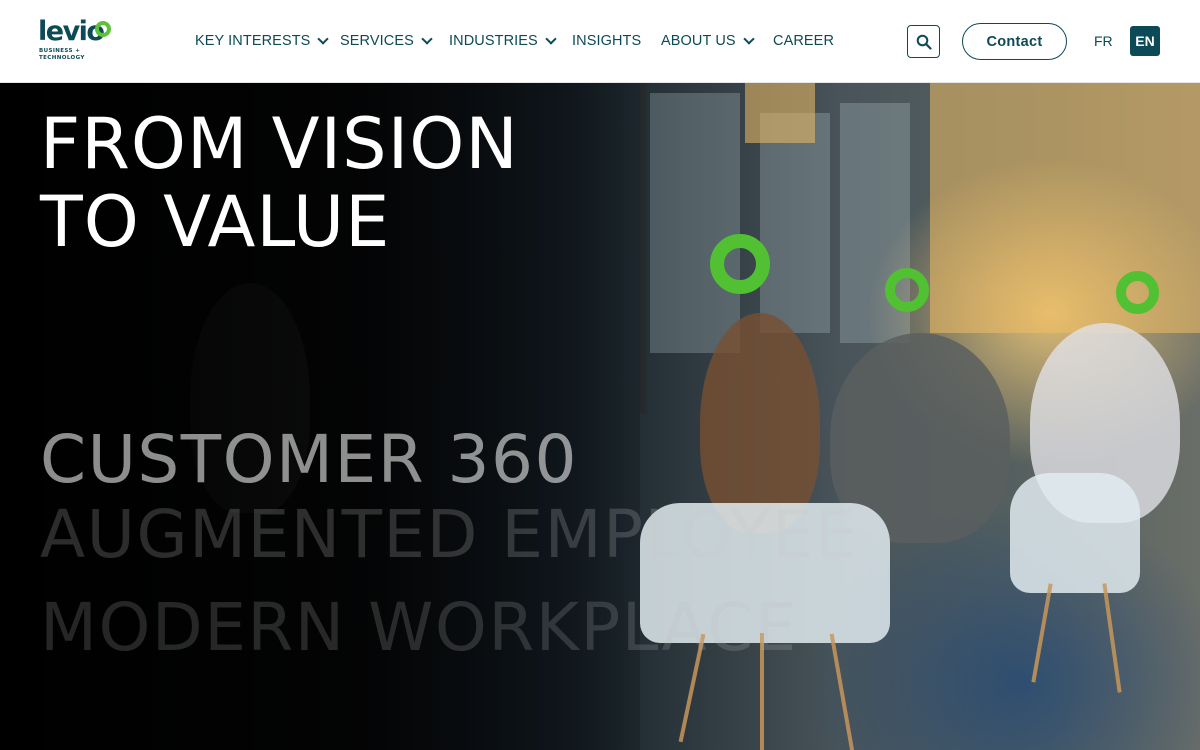  I want to click on nav-label: ABOUT US, so click(698, 41).